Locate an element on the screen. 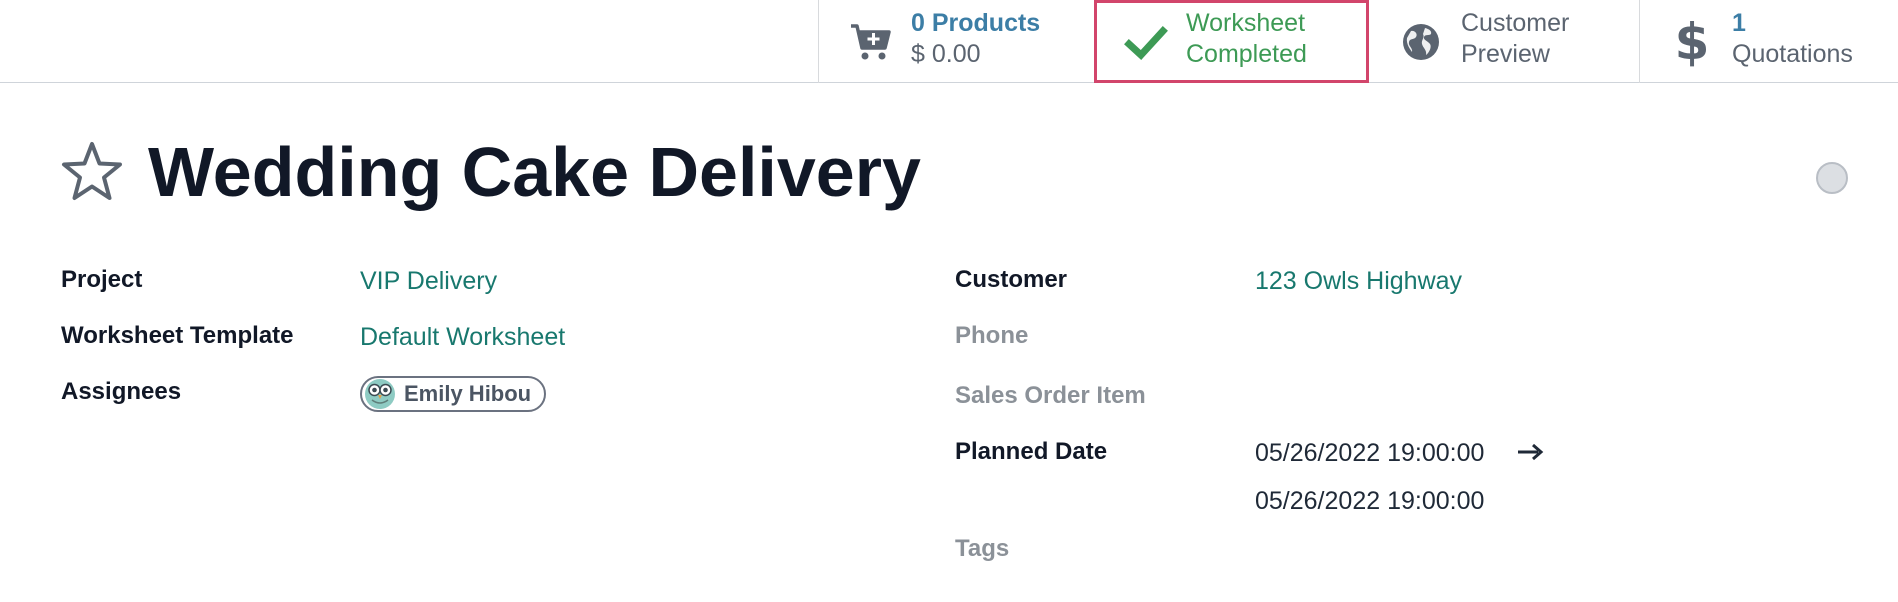 The image size is (1898, 602). project-field: VIP Delivery is located at coordinates (428, 281).